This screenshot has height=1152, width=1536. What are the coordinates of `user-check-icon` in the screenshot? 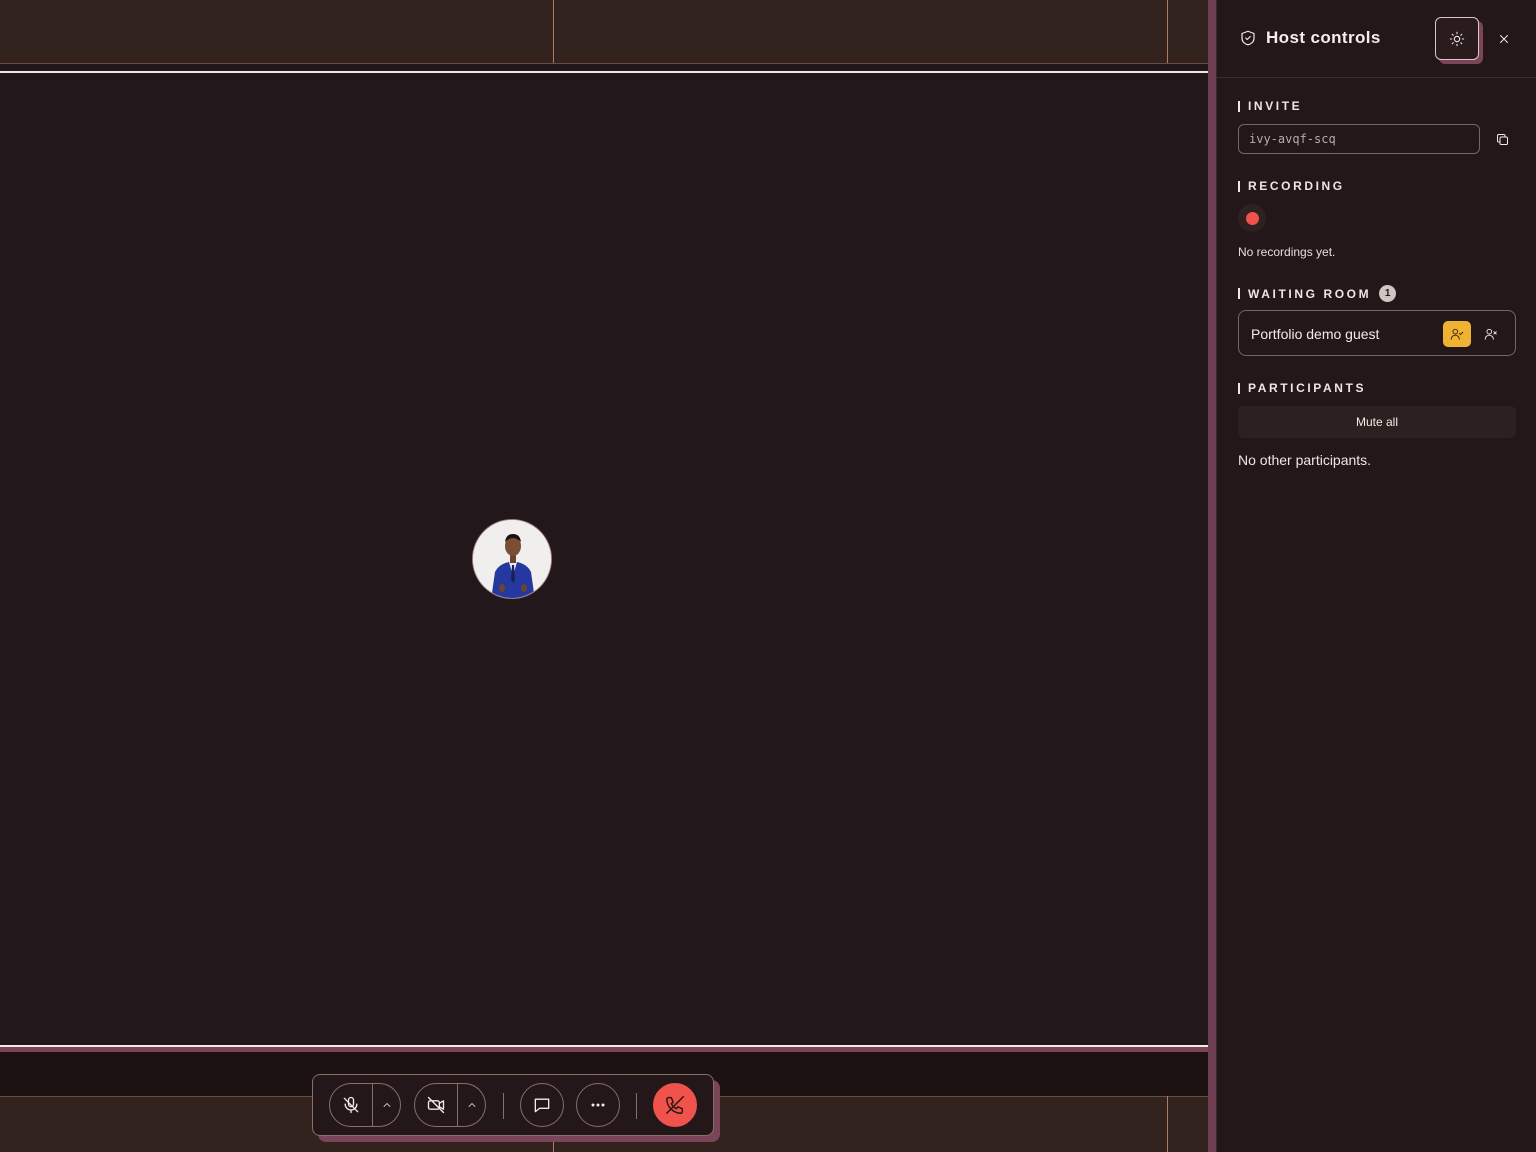 It's located at (1457, 334).